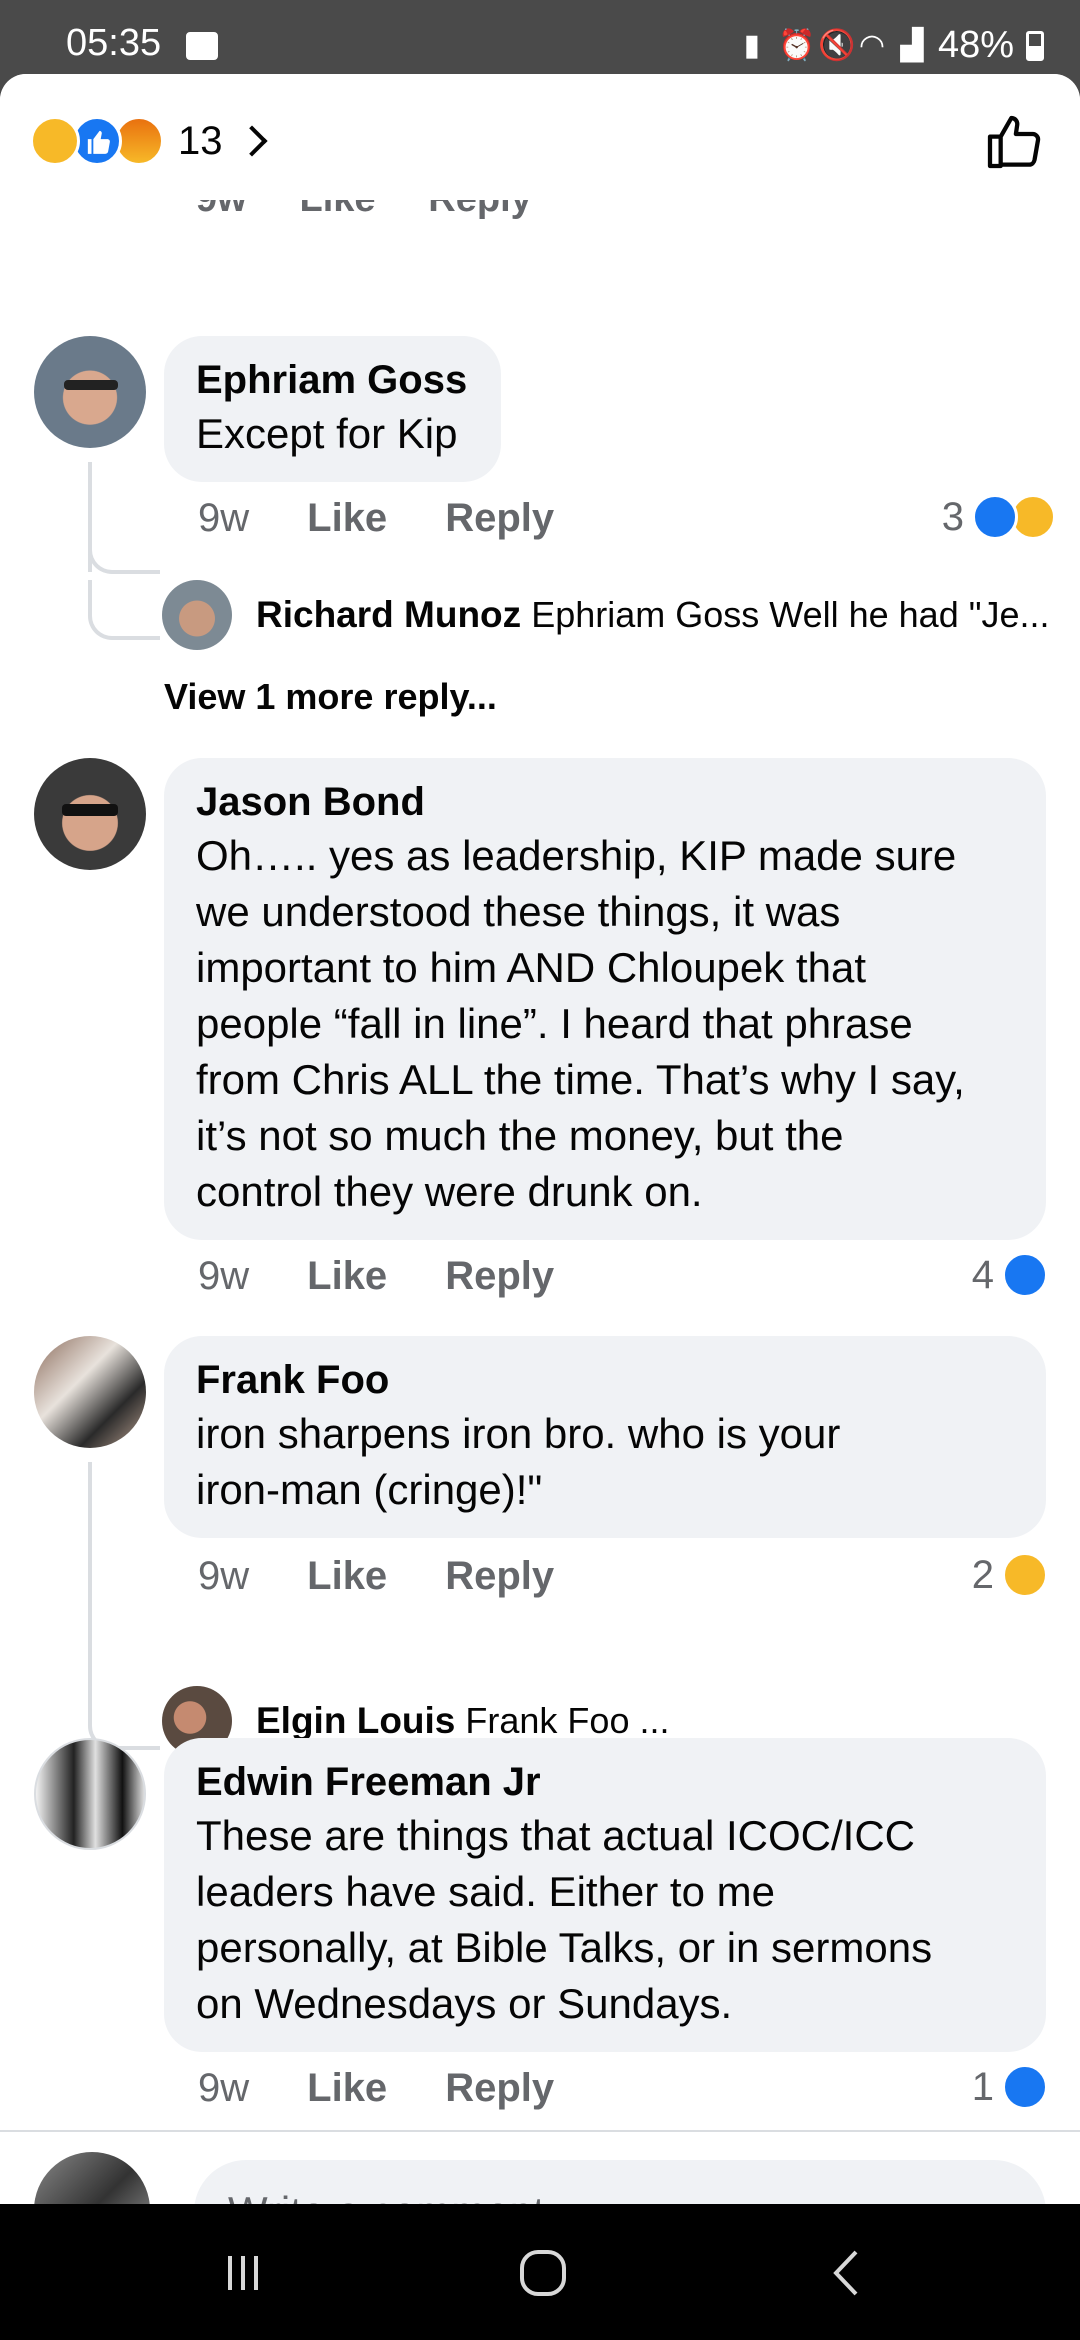 The image size is (1080, 2340). Describe the element at coordinates (891, 45) in the screenshot. I see `status-indicators: ▮ ⏰ 🔇 ◠ ▟ 48%` at that location.